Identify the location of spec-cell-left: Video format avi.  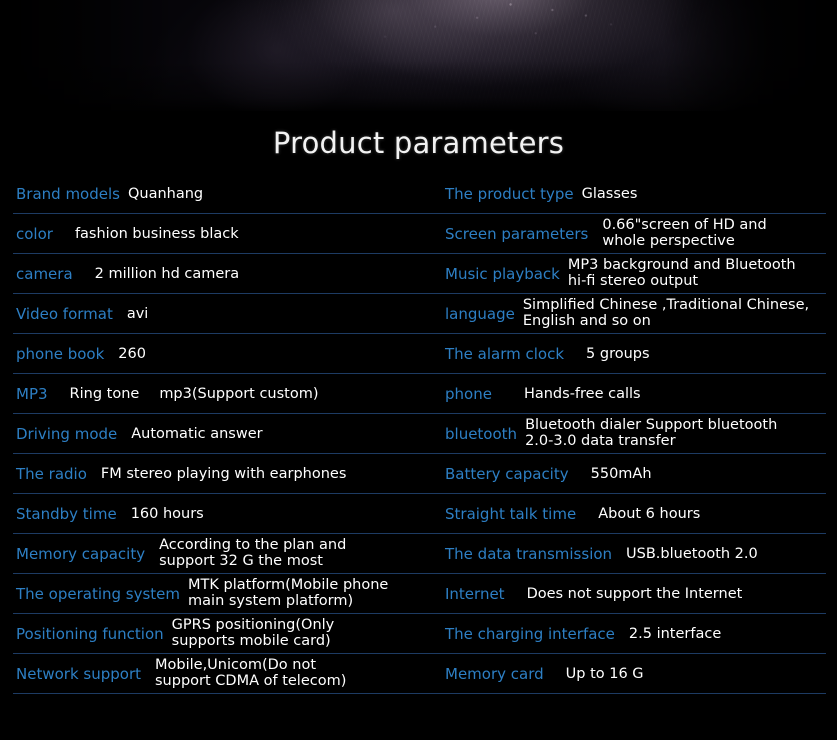
(218, 313).